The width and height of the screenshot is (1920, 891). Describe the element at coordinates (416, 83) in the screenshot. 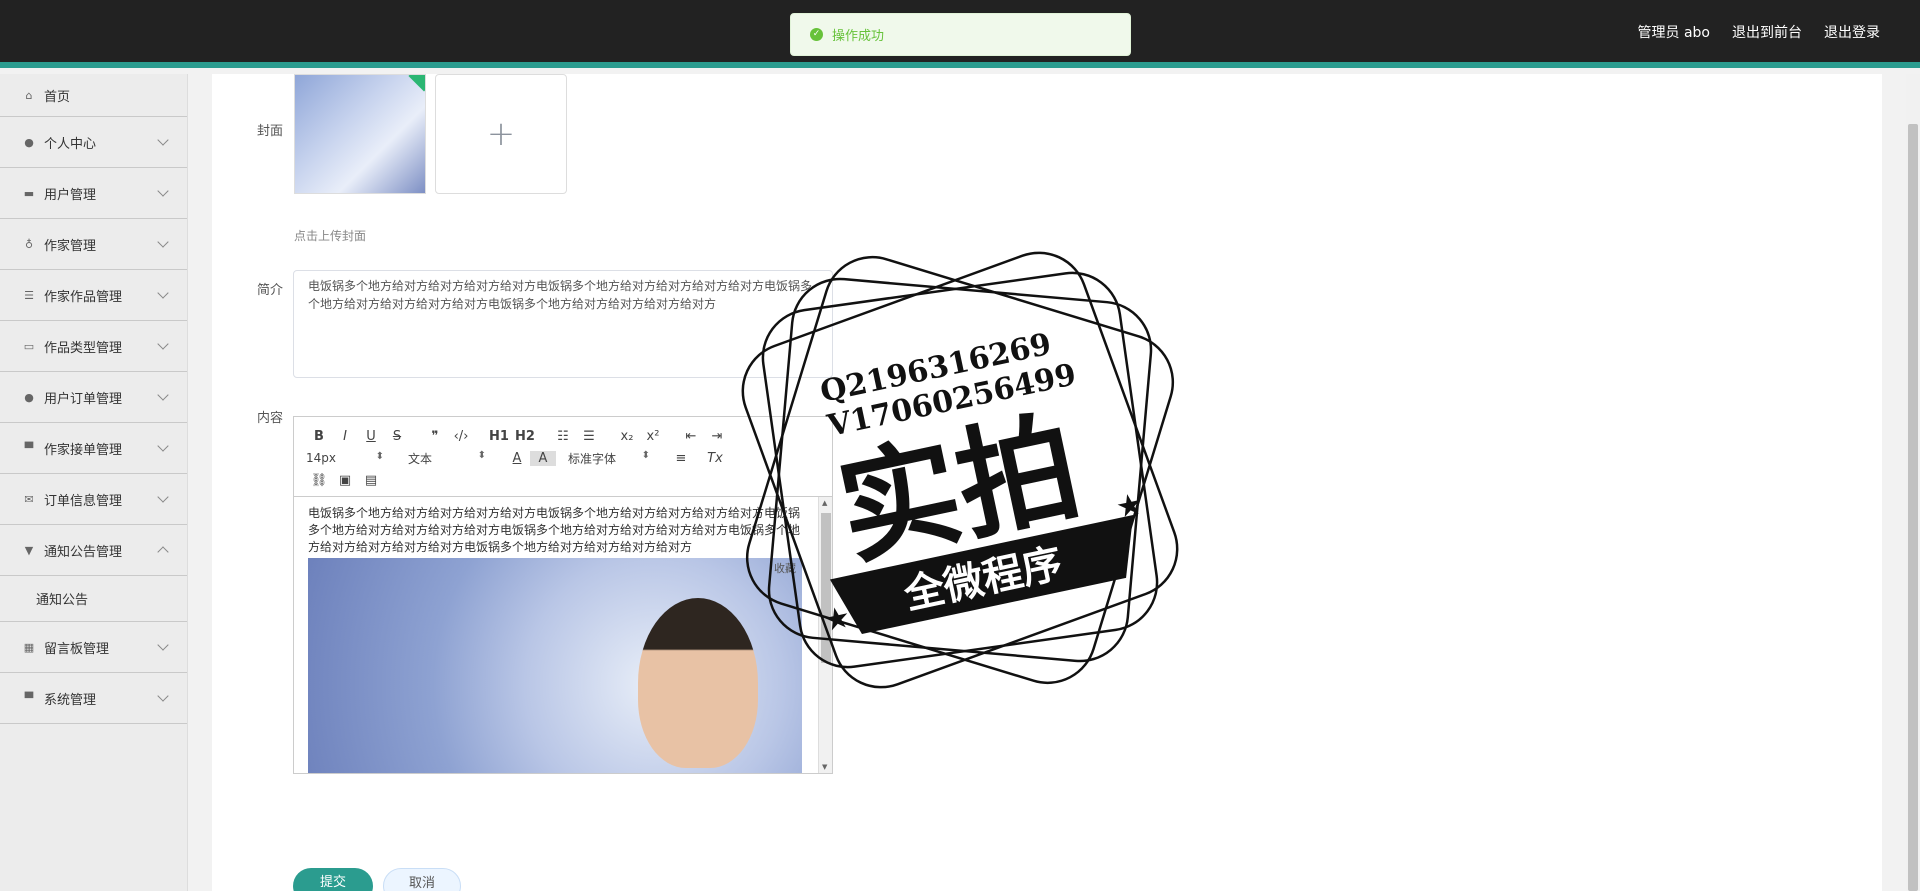

I see `success-corner-badge` at that location.